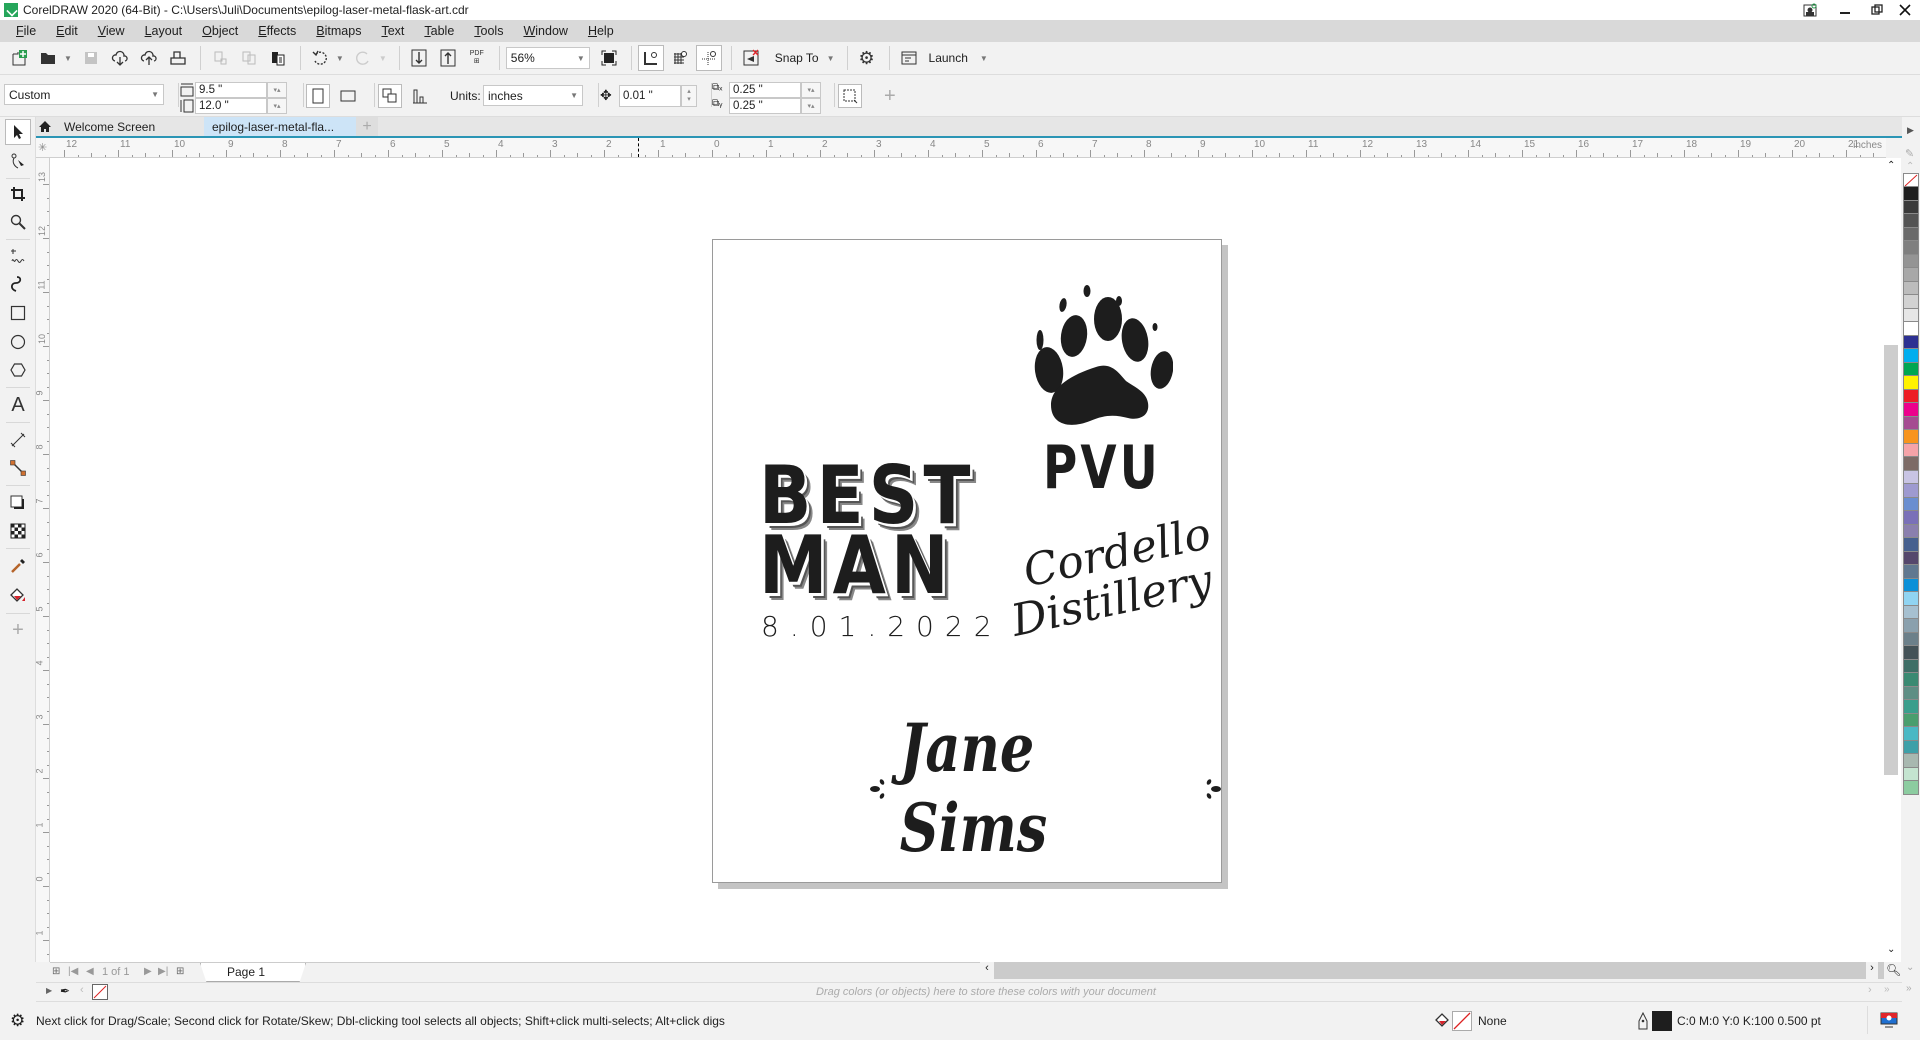 Image resolution: width=1920 pixels, height=1040 pixels. Describe the element at coordinates (18, 370) in the screenshot. I see `polygon-tool-icon` at that location.